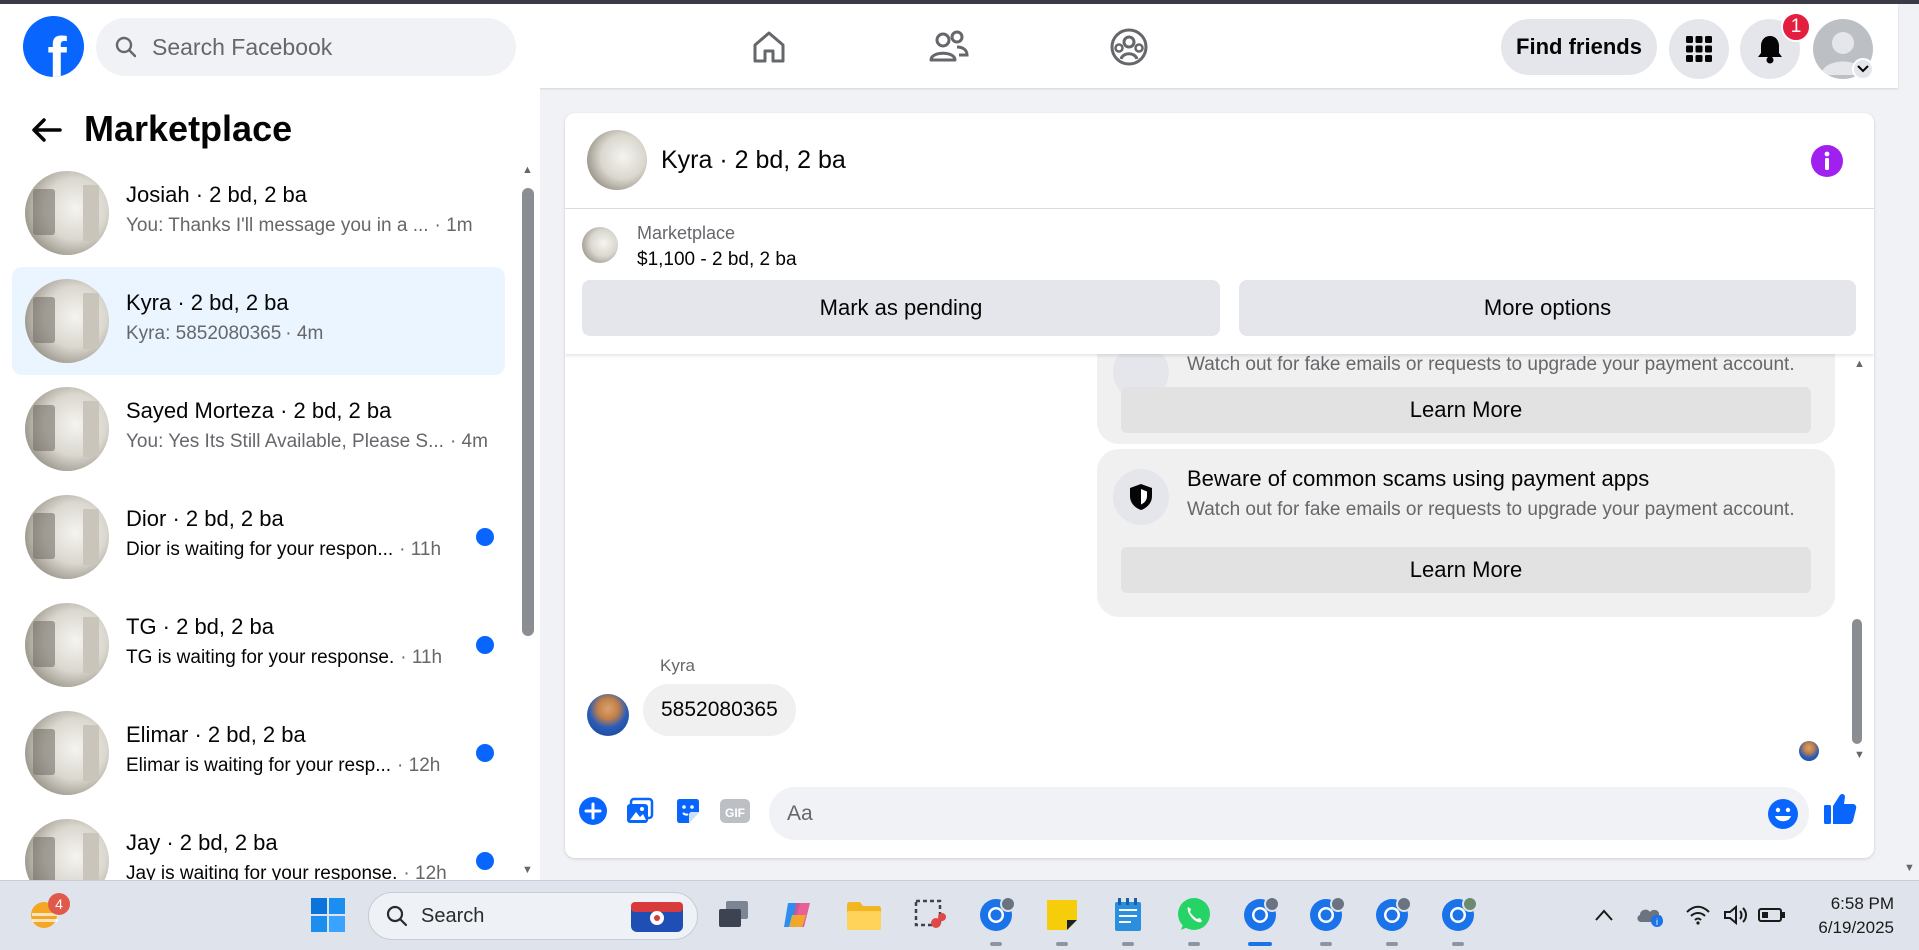  What do you see at coordinates (769, 47) in the screenshot?
I see `home-icon` at bounding box center [769, 47].